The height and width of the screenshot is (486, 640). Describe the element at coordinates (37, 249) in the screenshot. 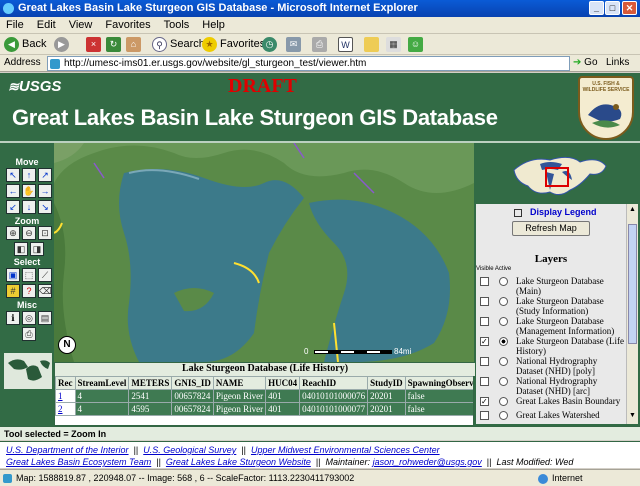

I see `zoom-active-button: ◨` at that location.